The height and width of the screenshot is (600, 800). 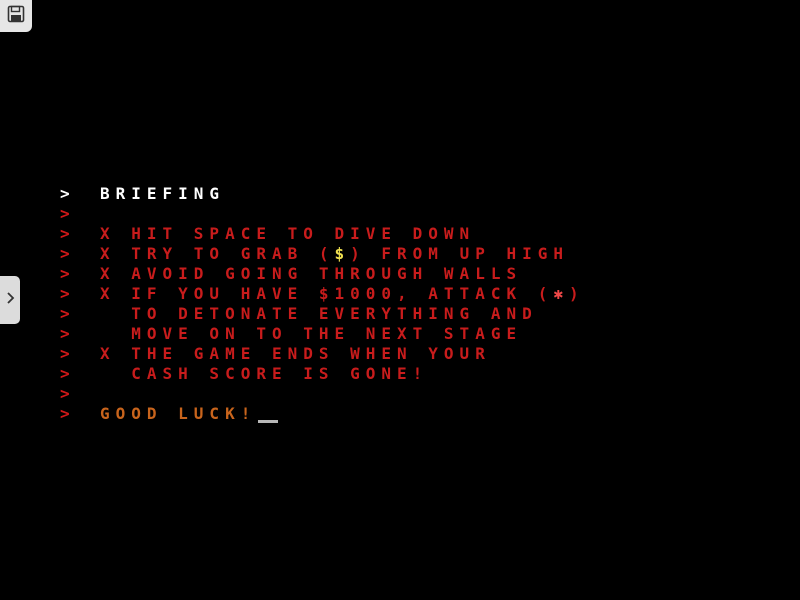 What do you see at coordinates (420, 194) in the screenshot?
I see `terminal-line-title: > BRIEFING` at bounding box center [420, 194].